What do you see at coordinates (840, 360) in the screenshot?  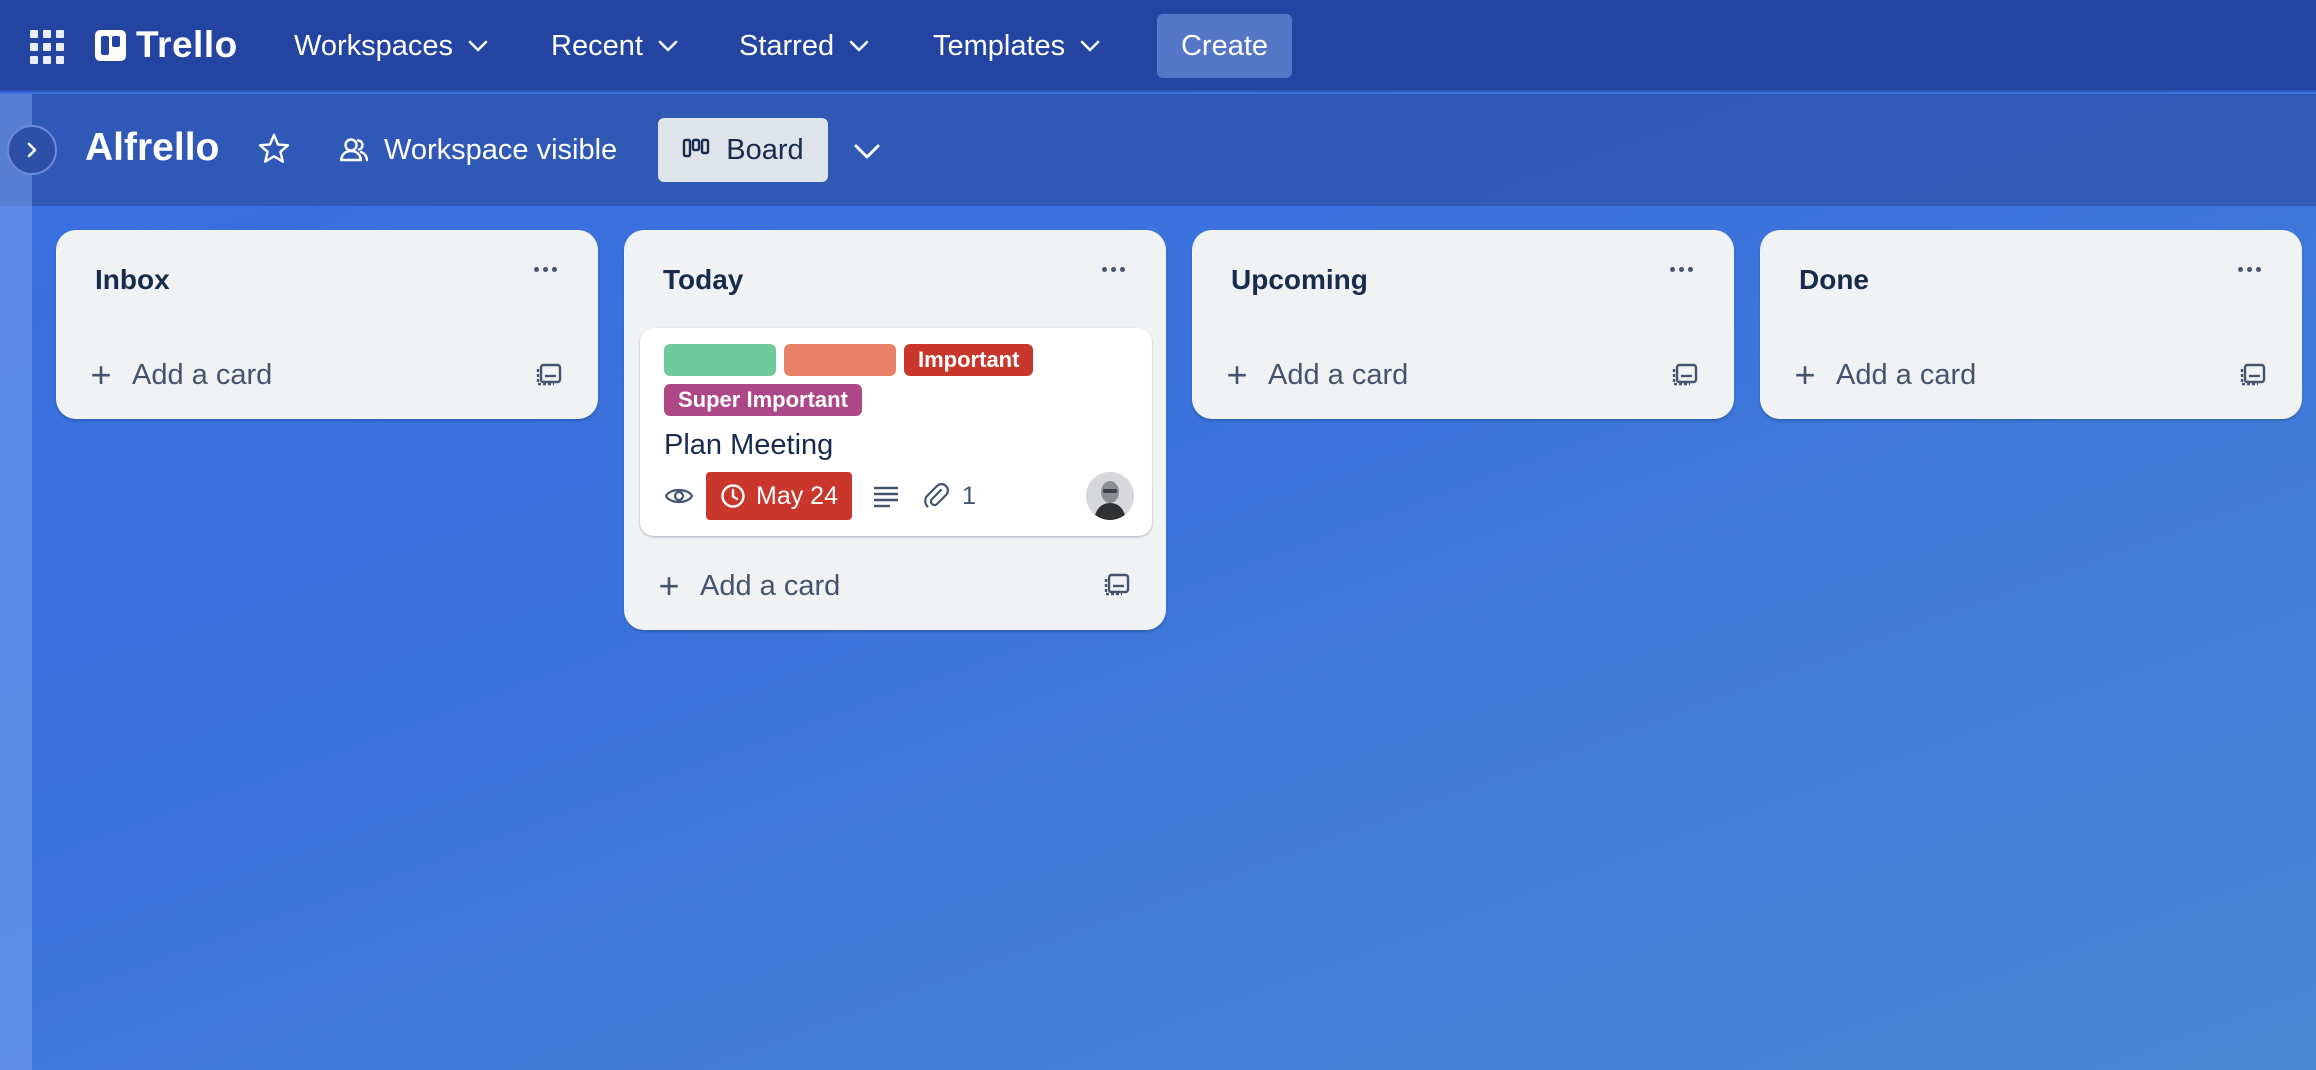 I see `card-label-orange` at bounding box center [840, 360].